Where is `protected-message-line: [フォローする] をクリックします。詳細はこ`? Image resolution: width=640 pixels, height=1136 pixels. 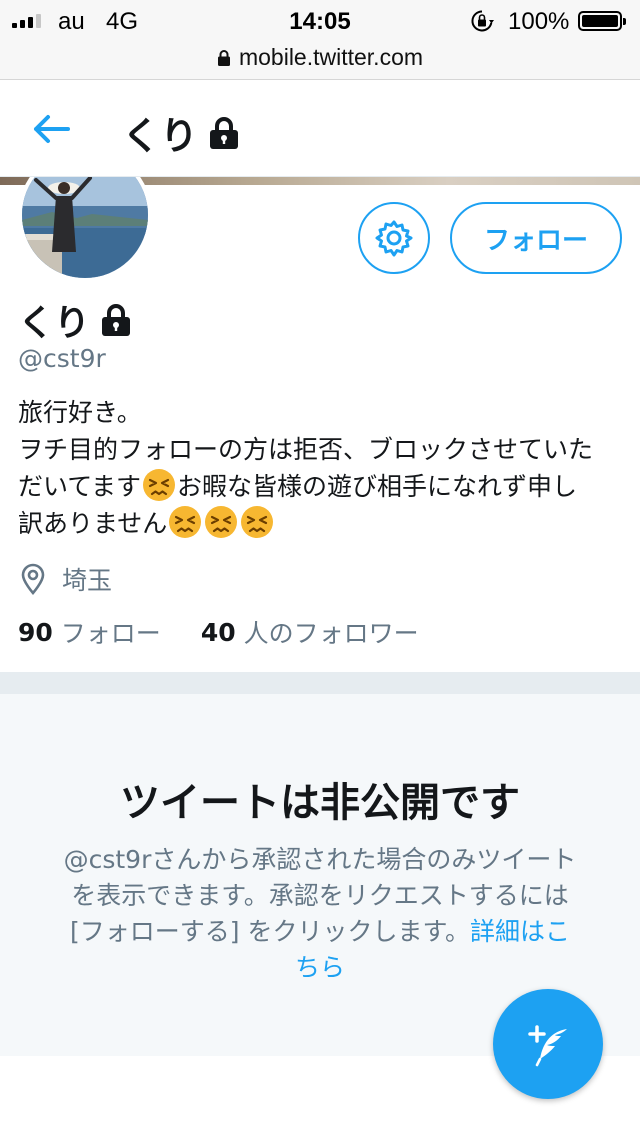 protected-message-line: [フォローする] をクリックします。詳細はこ is located at coordinates (320, 932).